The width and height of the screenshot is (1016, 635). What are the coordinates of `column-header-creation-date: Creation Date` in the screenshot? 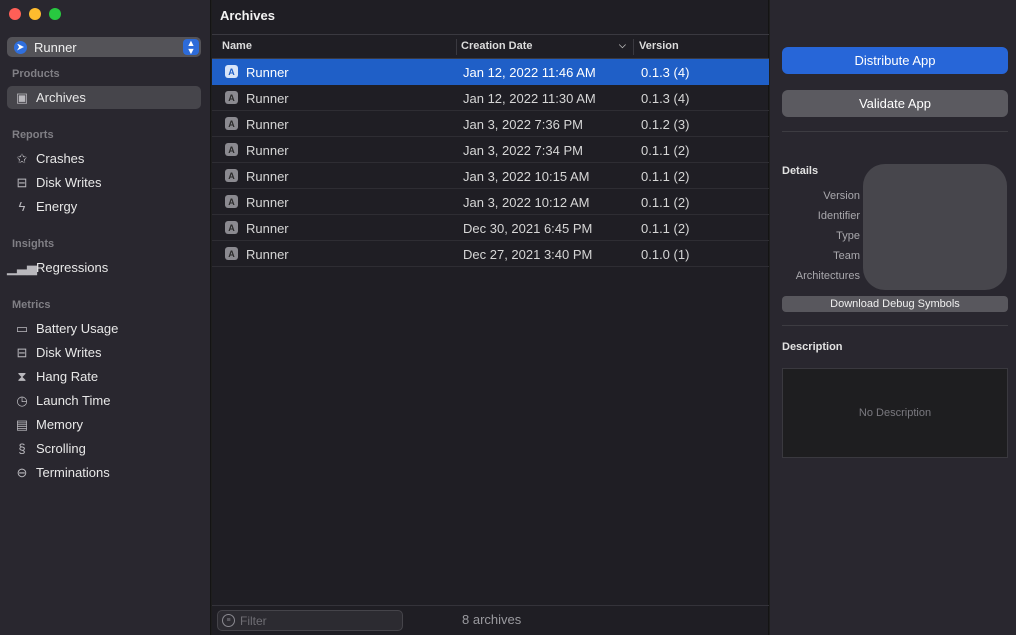 It's located at (497, 46).